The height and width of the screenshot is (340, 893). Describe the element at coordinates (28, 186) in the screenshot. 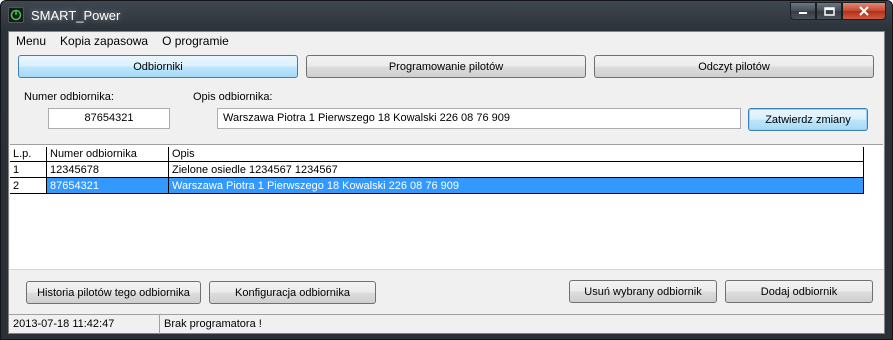

I see `cell-lp: 2` at that location.